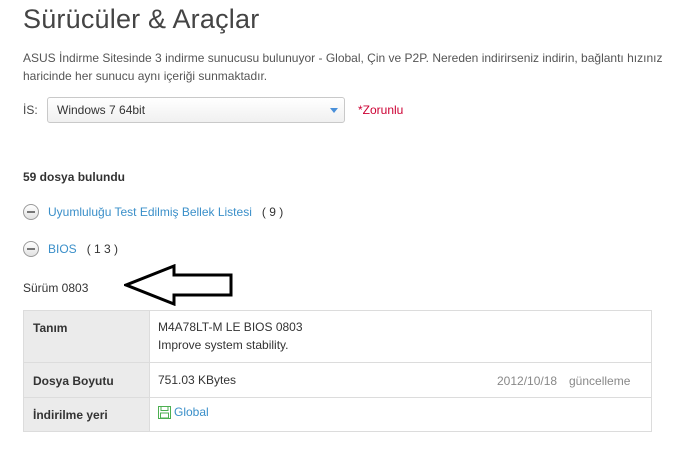 The width and height of the screenshot is (681, 451). What do you see at coordinates (230, 327) in the screenshot?
I see `file-name: M4A78LT-M LE BIOS 0803` at bounding box center [230, 327].